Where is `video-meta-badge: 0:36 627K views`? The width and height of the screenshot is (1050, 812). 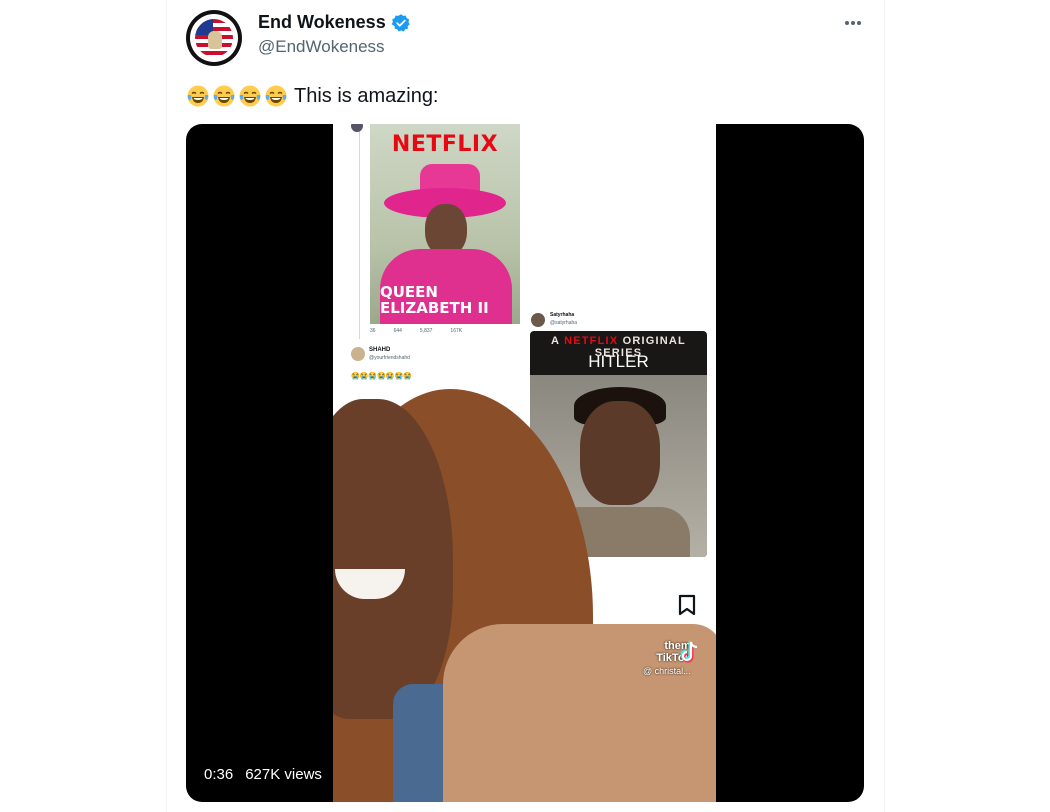
video-meta-badge: 0:36 627K views is located at coordinates (263, 774).